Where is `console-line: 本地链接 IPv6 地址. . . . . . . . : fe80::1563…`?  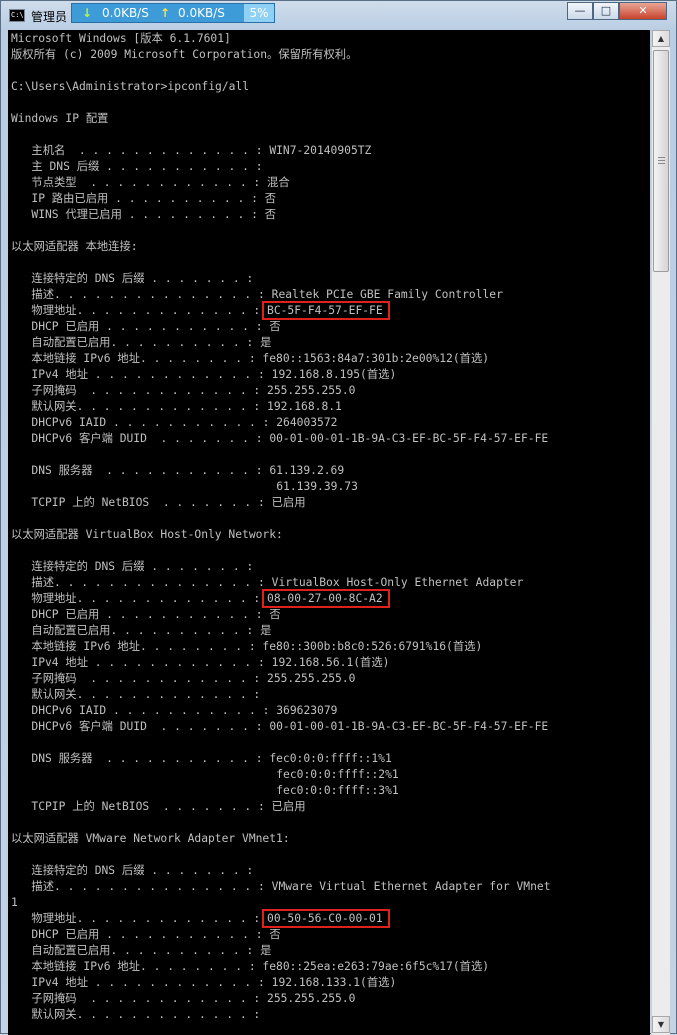 console-line: 本地链接 IPv6 地址. . . . . . . . : fe80::1563… is located at coordinates (250, 358).